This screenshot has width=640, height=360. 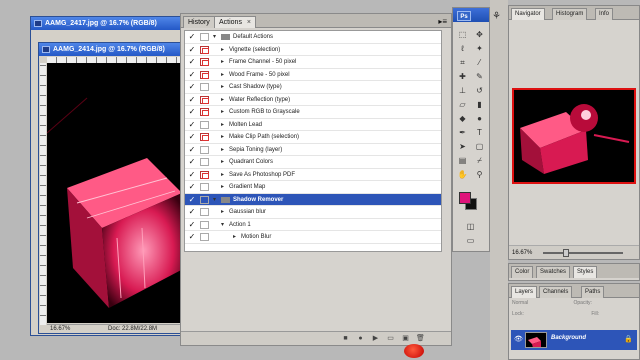 I want to click on tab-color: Color, so click(x=522, y=272).